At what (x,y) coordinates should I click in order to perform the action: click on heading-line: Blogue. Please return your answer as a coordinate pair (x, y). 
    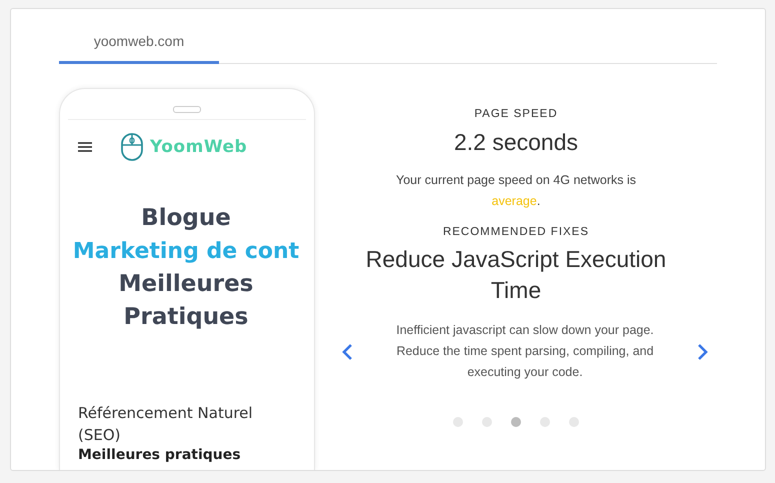
    Looking at the image, I should click on (186, 218).